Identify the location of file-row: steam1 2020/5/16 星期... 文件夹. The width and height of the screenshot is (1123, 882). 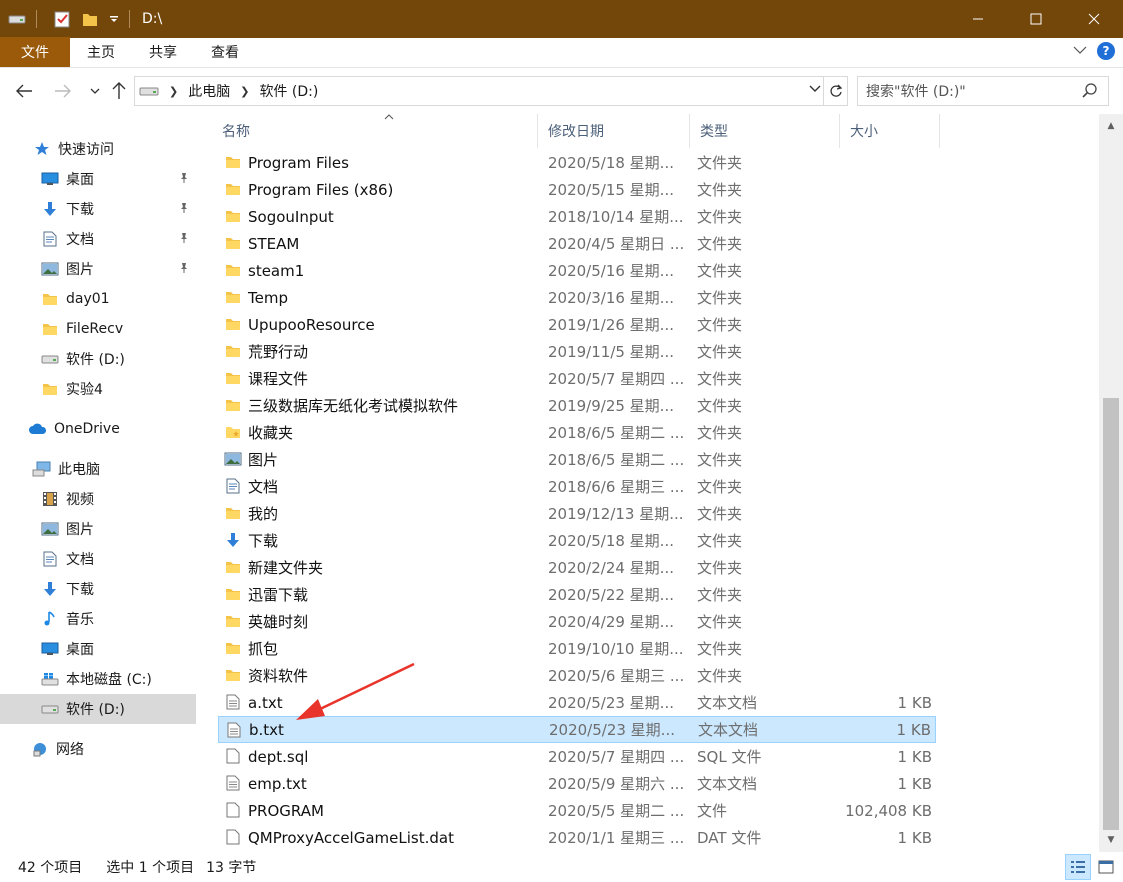
(577, 270).